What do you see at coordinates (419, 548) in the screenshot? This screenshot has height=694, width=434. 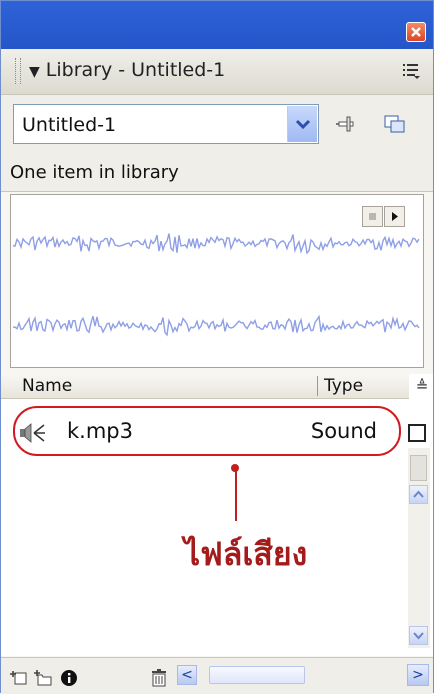 I see `vertical-scrollbar` at bounding box center [419, 548].